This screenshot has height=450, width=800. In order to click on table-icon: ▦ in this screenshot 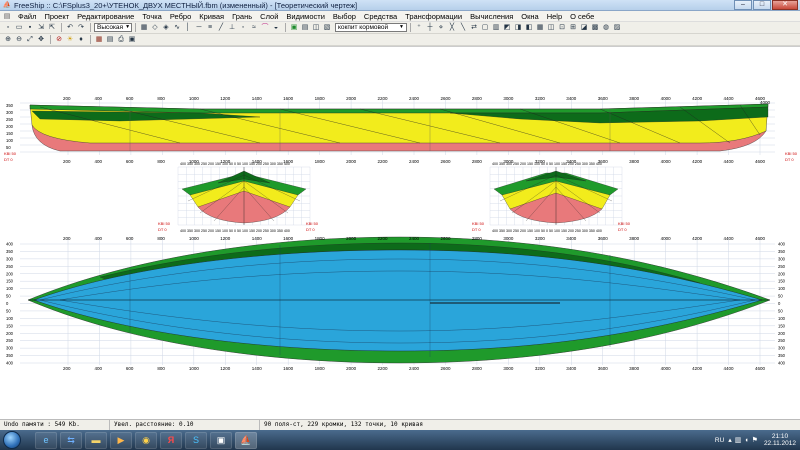, I will do `click(99, 40)`.